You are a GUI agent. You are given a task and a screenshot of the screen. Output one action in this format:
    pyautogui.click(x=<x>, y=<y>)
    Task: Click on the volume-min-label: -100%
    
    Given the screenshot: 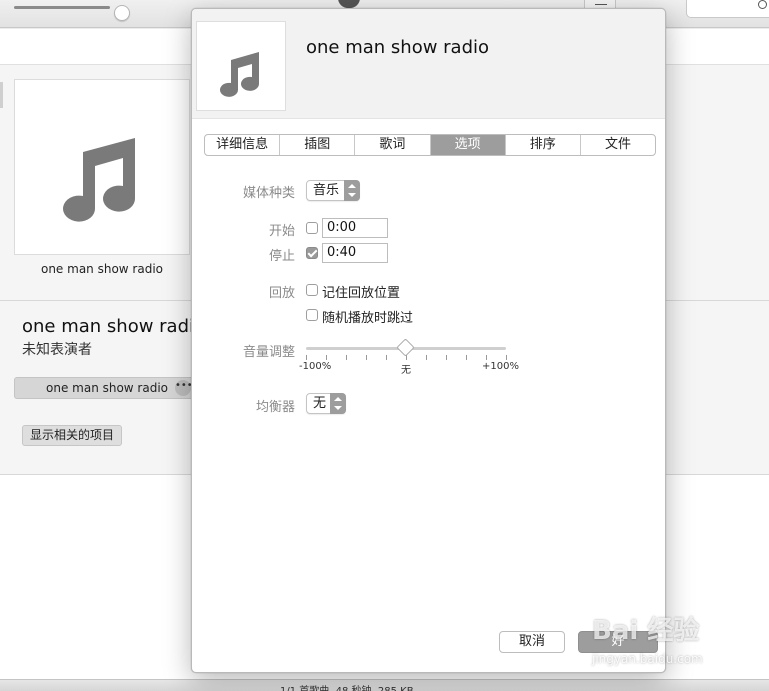 What is the action you would take?
    pyautogui.click(x=315, y=366)
    